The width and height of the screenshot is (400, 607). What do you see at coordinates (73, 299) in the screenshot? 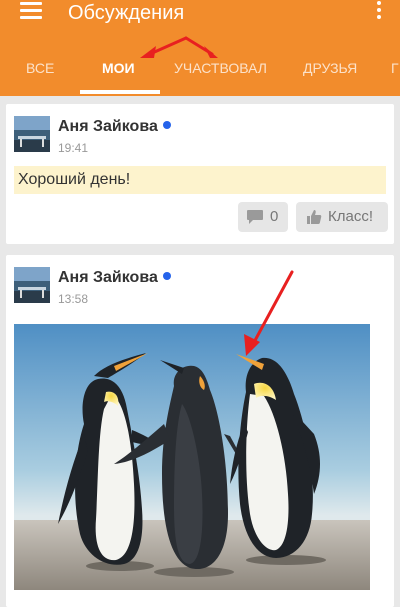
I see `post-time: 13:58` at bounding box center [73, 299].